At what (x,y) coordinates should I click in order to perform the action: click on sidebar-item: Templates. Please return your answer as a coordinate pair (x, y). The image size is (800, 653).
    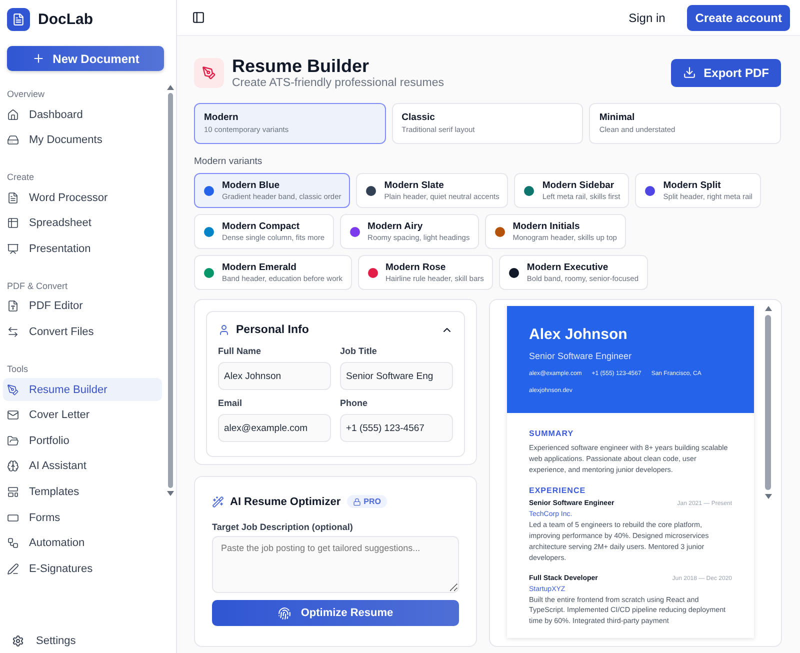
    Looking at the image, I should click on (82, 492).